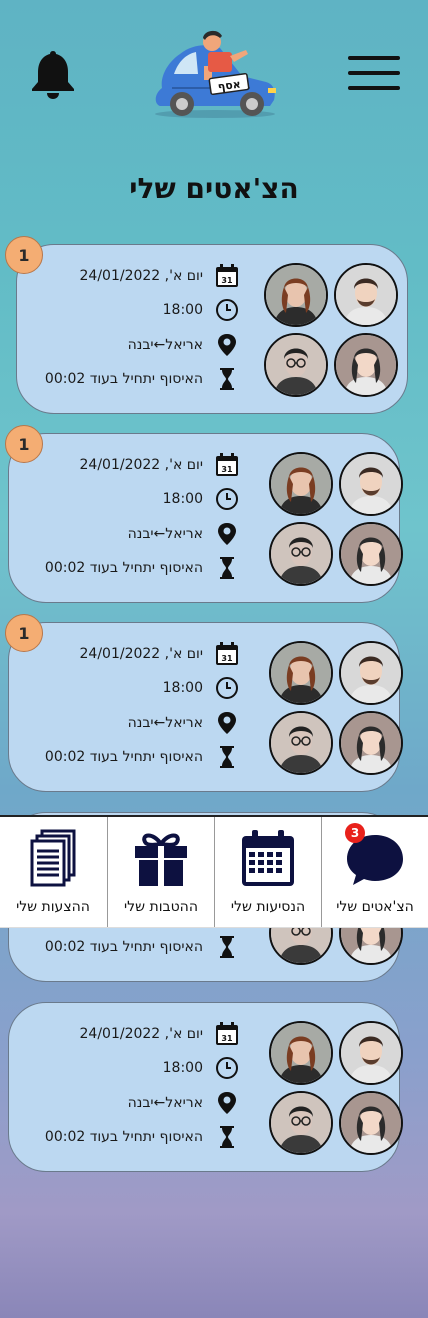 The height and width of the screenshot is (1318, 428). I want to click on documents-icon, so click(53, 858).